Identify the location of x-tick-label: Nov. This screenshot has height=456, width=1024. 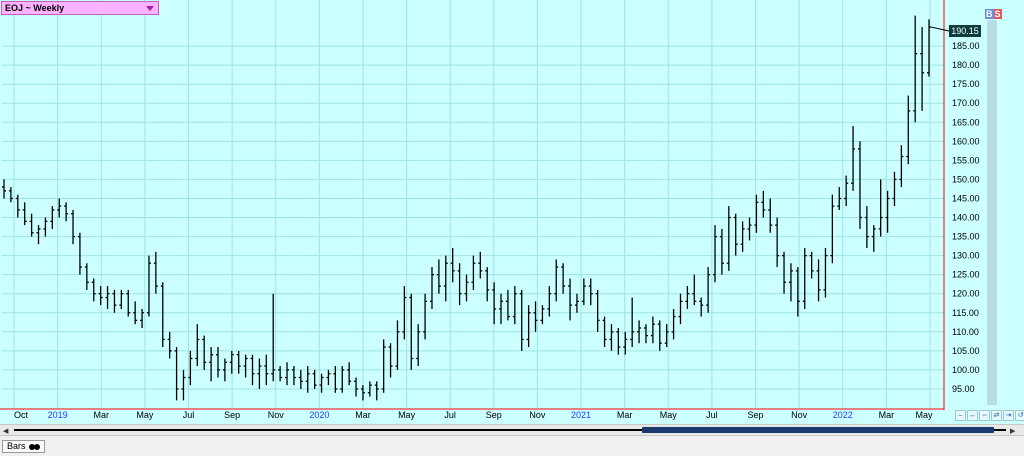
(799, 415).